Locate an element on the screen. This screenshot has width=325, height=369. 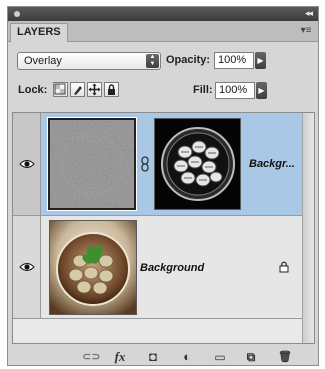
adjustment-layer-icon: ◐ is located at coordinates (187, 357).